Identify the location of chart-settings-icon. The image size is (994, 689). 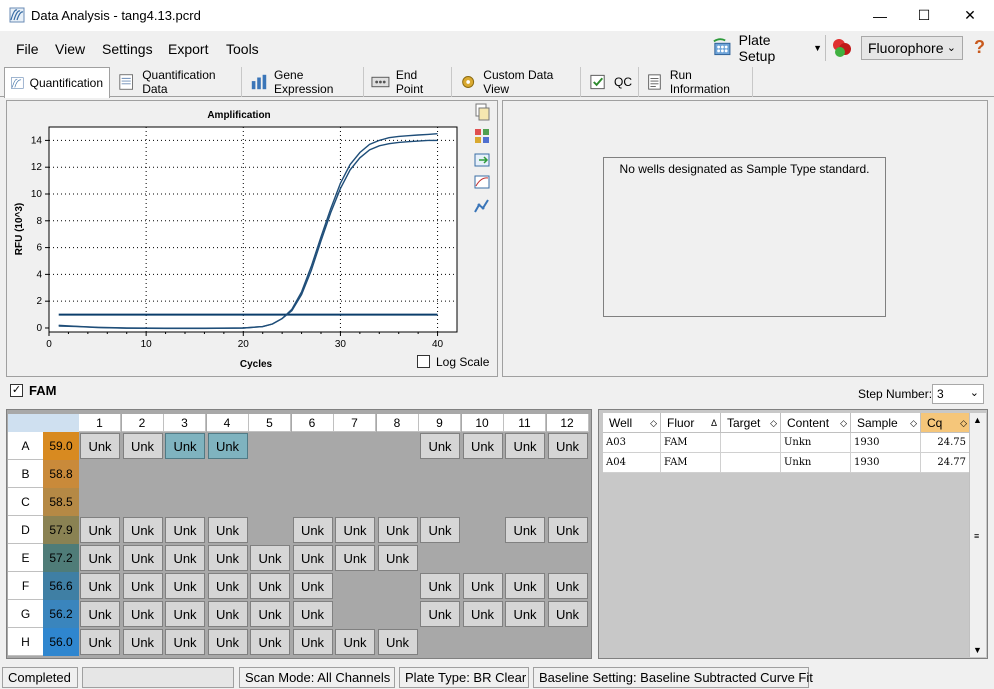
(482, 136).